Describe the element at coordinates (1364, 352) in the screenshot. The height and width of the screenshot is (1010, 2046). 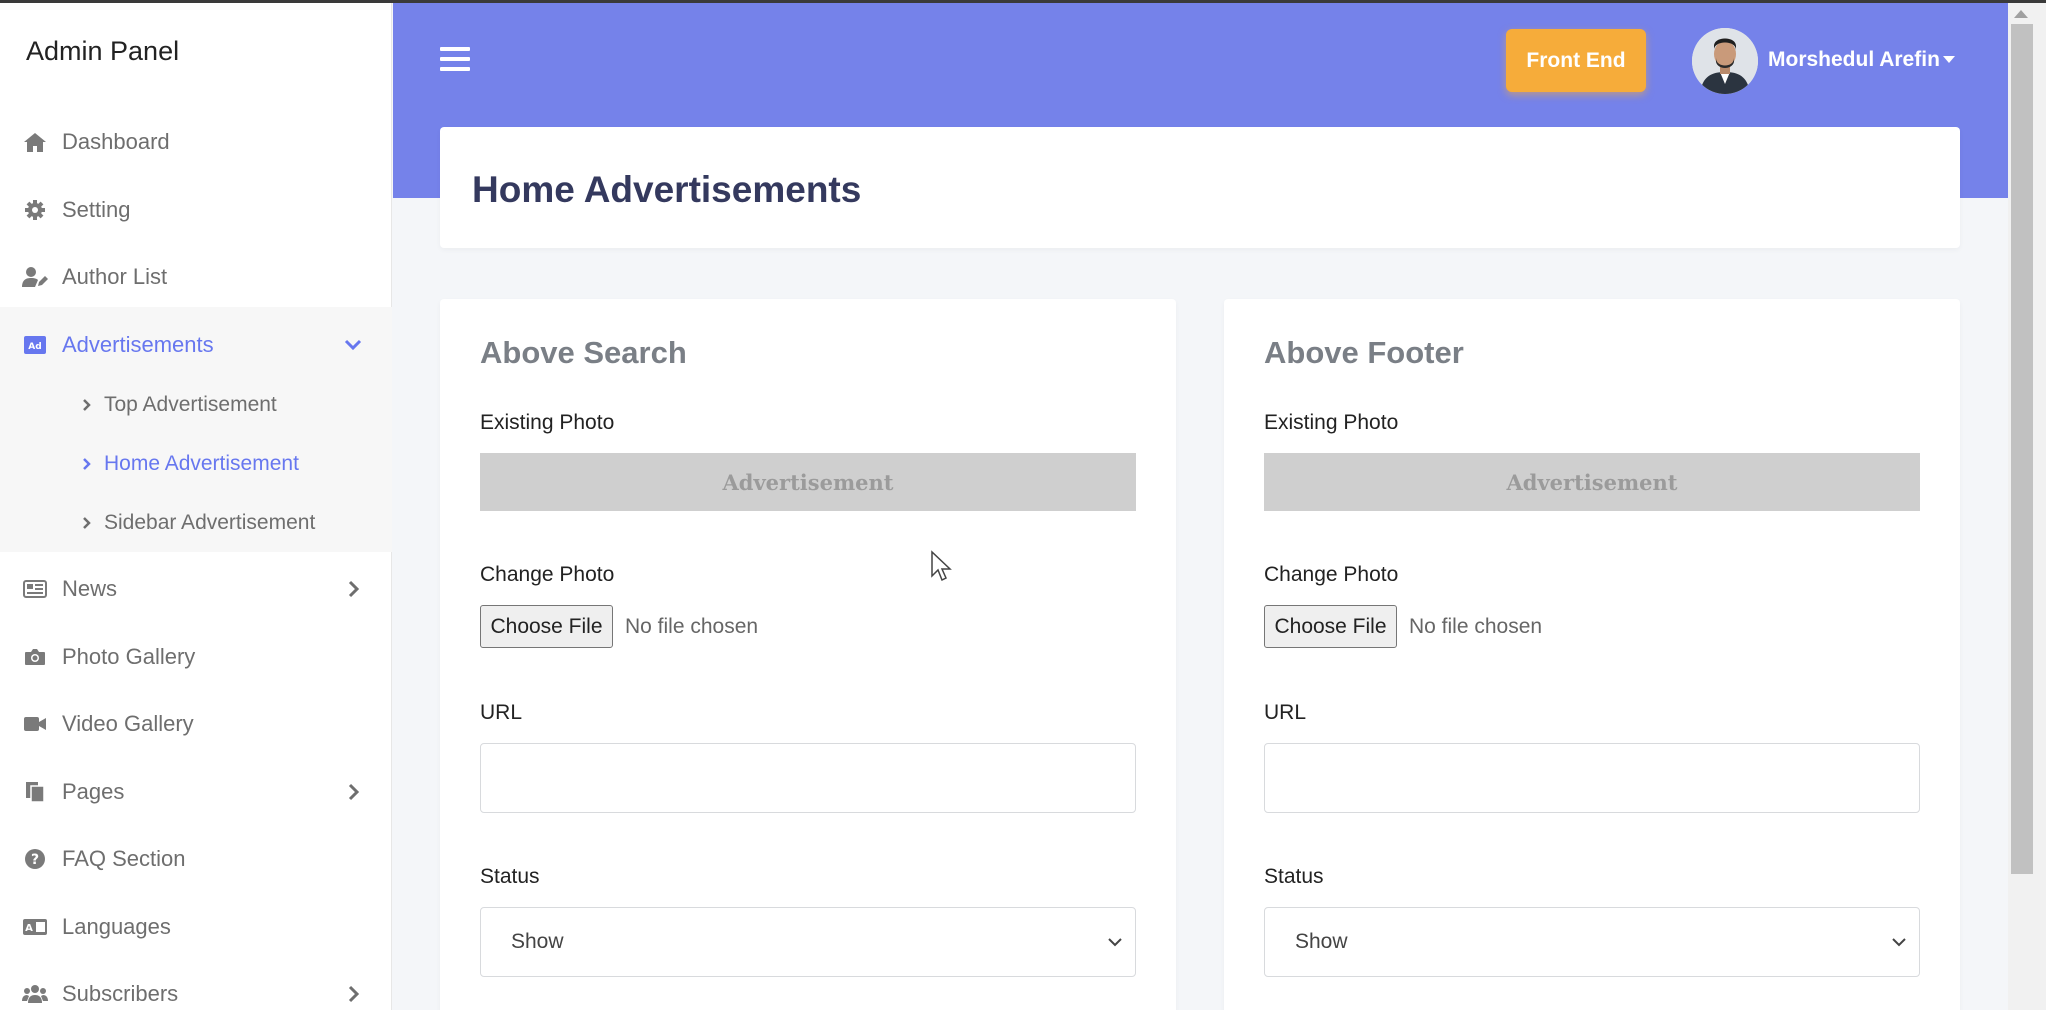
I see `card-title: Above Footer` at that location.